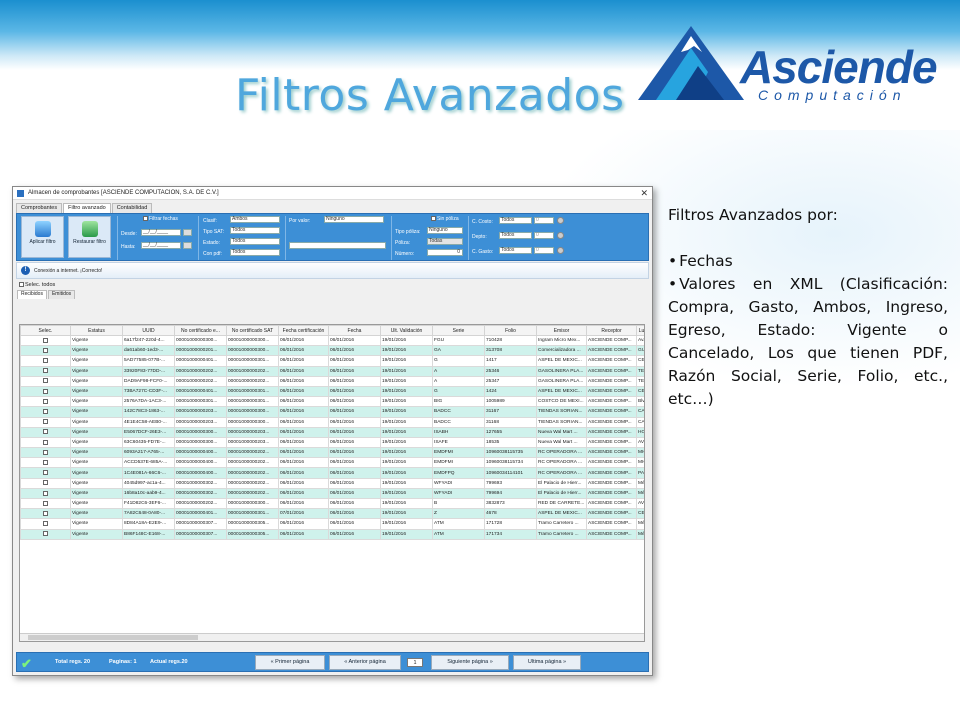 The width and height of the screenshot is (960, 720). What do you see at coordinates (445, 252) in the screenshot?
I see `numero-input: 0` at bounding box center [445, 252].